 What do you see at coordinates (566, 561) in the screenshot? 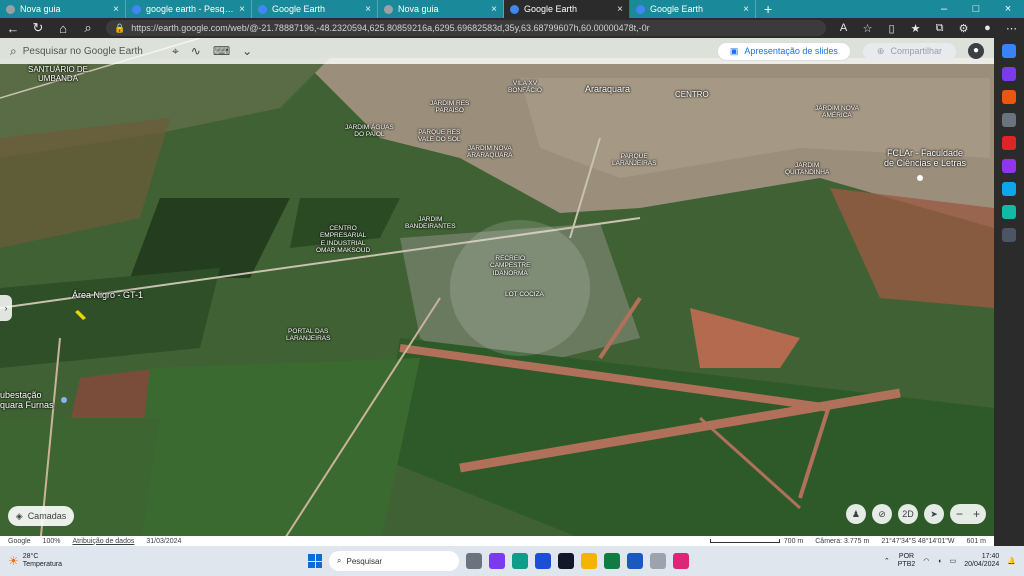
I see `dell-icon` at bounding box center [566, 561].